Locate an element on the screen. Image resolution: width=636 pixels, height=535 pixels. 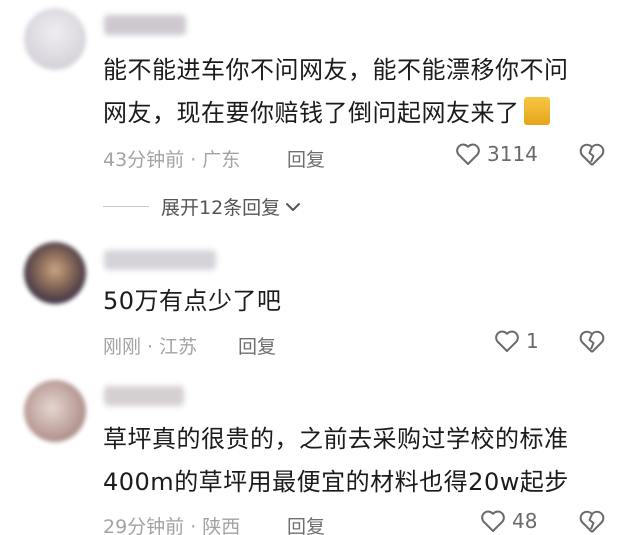
like-count: 48 is located at coordinates (525, 521).